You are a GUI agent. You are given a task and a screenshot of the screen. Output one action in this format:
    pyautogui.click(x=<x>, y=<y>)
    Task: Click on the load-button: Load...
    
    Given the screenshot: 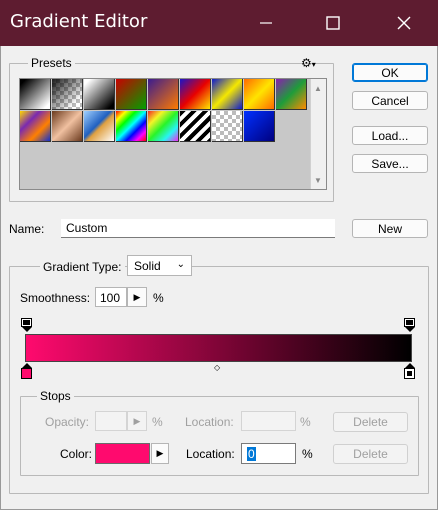 What is the action you would take?
    pyautogui.click(x=390, y=135)
    